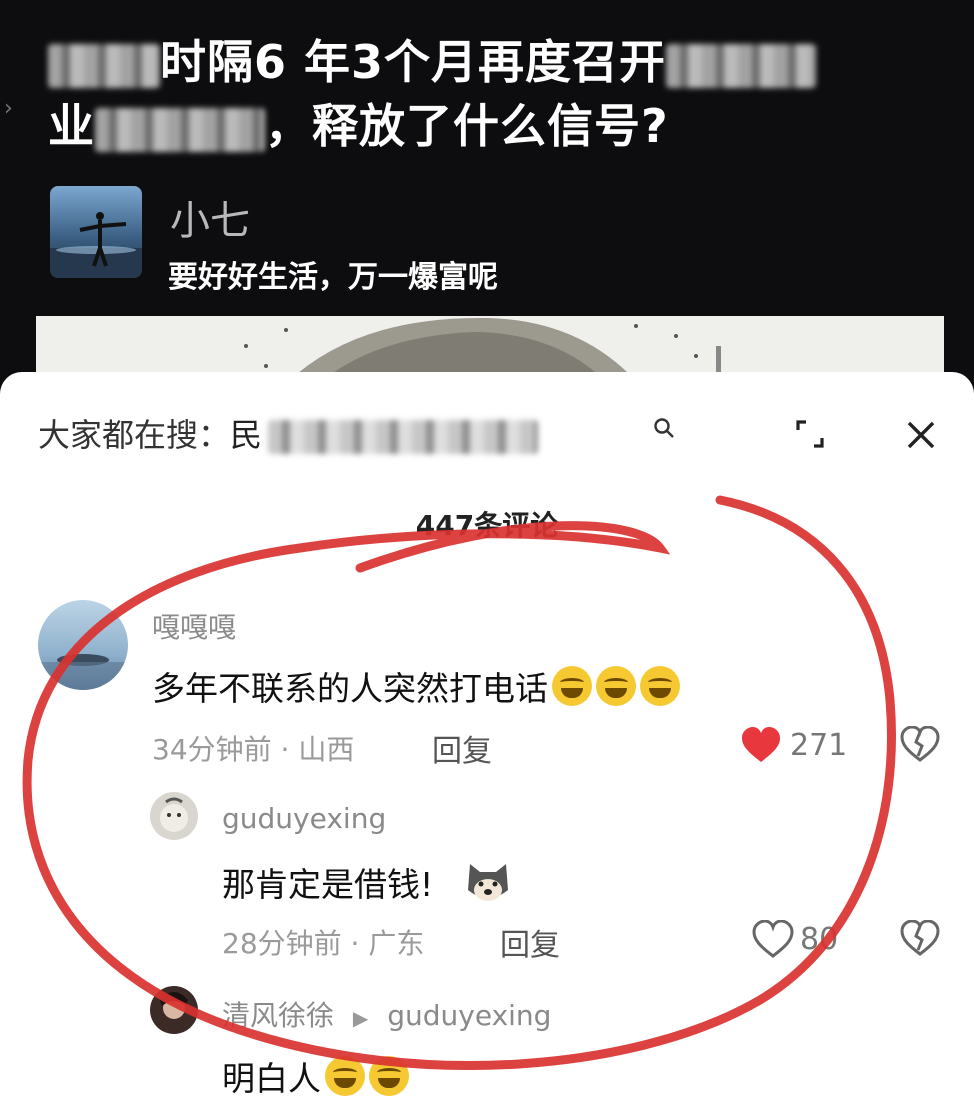  What do you see at coordinates (8, 108) in the screenshot?
I see `chevron-left-icon: ›` at bounding box center [8, 108].